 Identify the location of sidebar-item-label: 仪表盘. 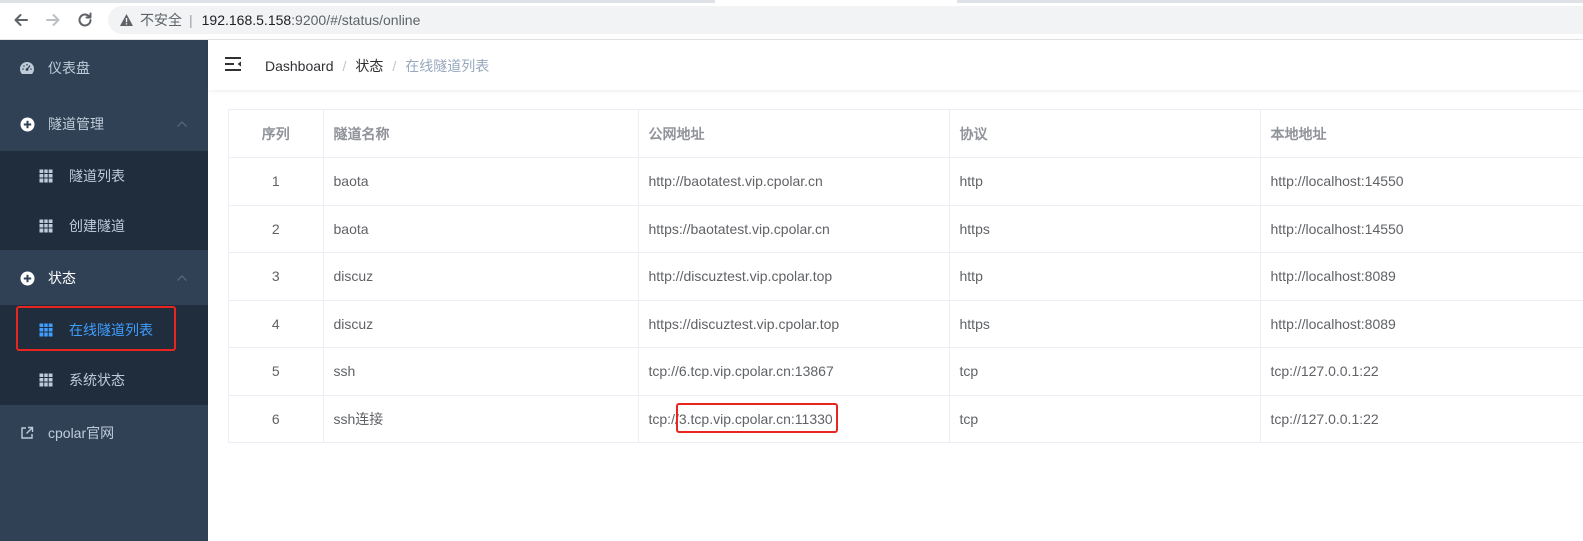
(69, 68).